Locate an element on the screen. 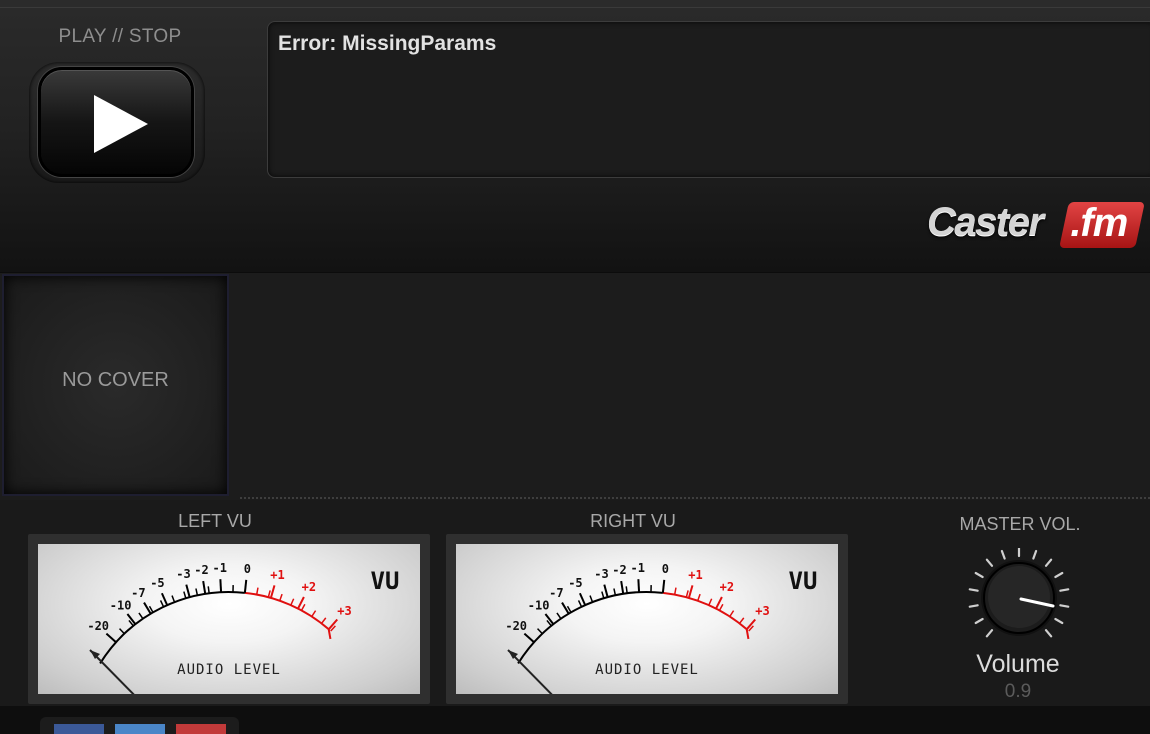 This screenshot has height=734, width=1150. right-vu-face: -20 -10 -7 -5 -3 -2 -1 0 +1 +2 +3 VU AUDIO LEVEL is located at coordinates (647, 619).